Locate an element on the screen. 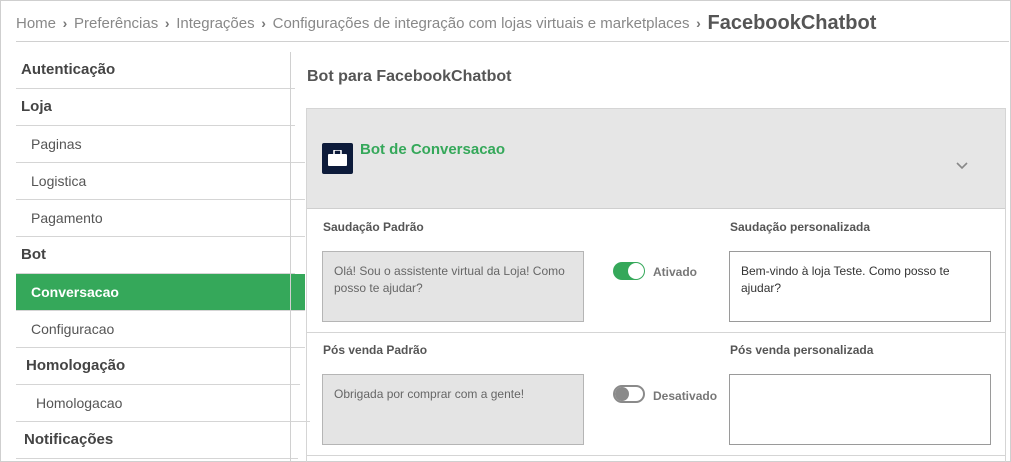  sidebar-item-logistica: Logistica is located at coordinates (160, 181).